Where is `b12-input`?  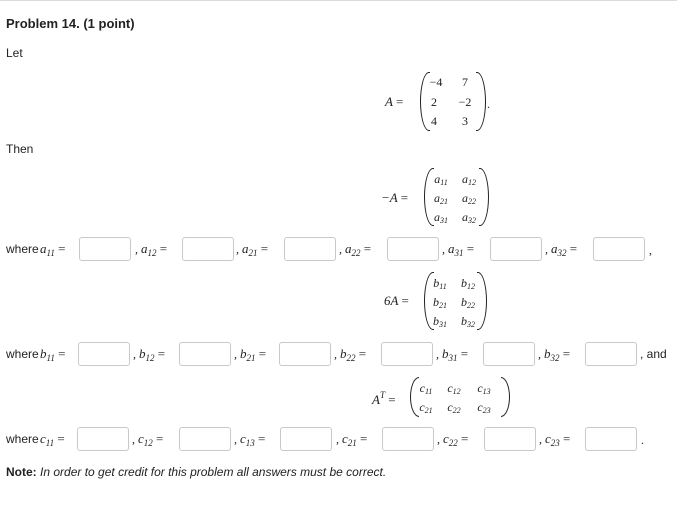 b12-input is located at coordinates (205, 354).